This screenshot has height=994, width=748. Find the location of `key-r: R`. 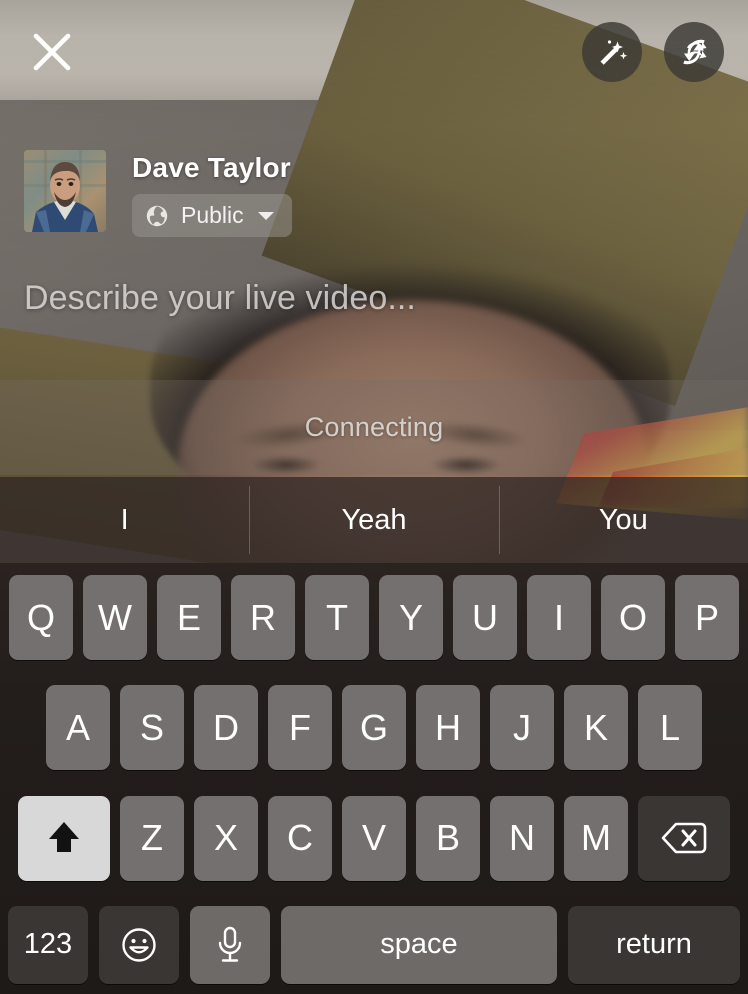

key-r: R is located at coordinates (263, 617).